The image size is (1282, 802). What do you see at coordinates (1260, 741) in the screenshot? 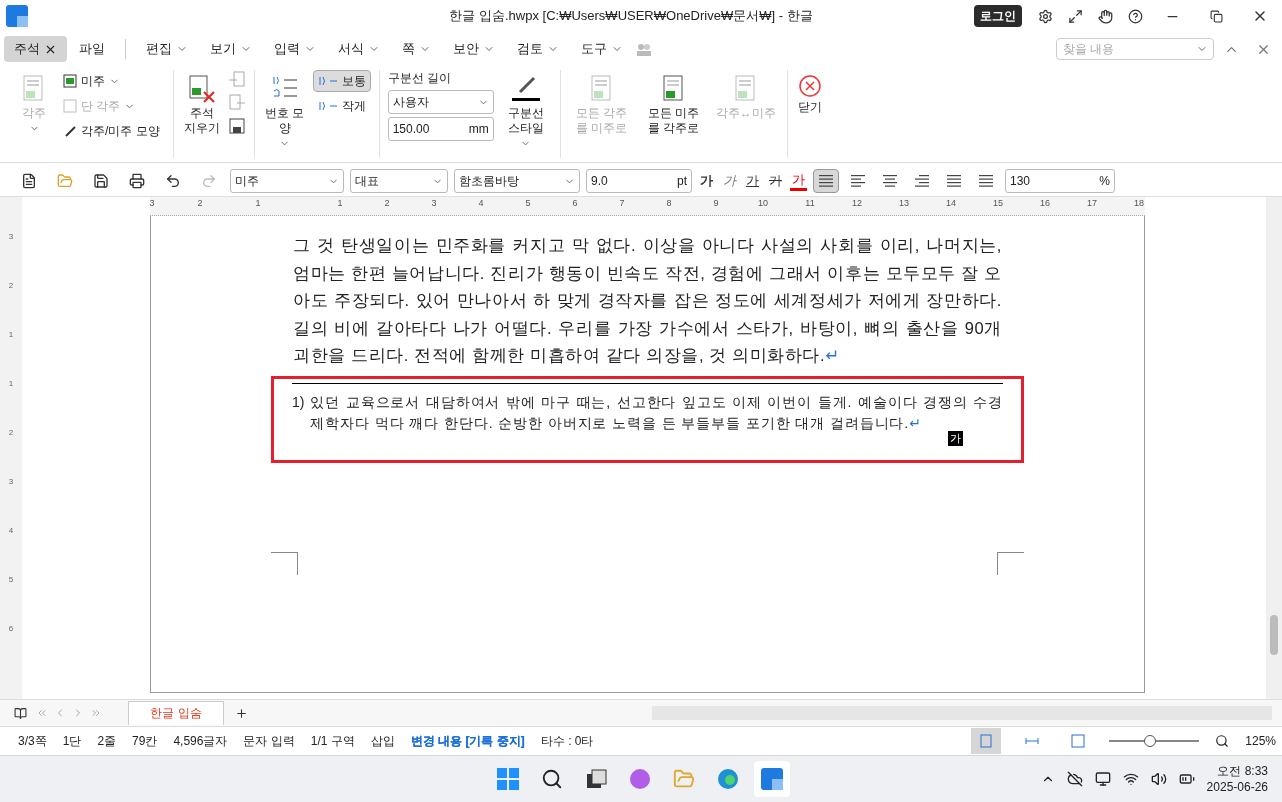
I see `zoom-level: 125%` at bounding box center [1260, 741].